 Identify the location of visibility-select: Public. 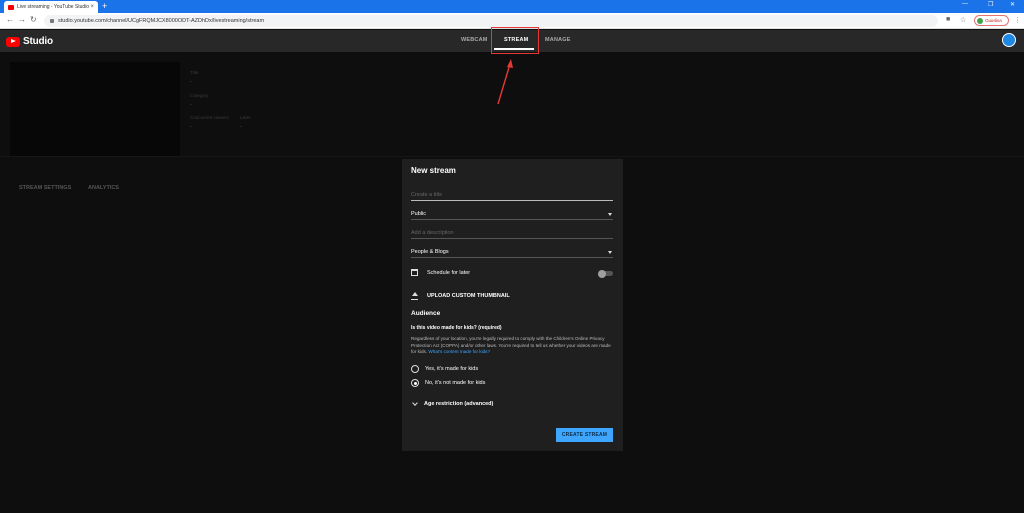
(512, 214).